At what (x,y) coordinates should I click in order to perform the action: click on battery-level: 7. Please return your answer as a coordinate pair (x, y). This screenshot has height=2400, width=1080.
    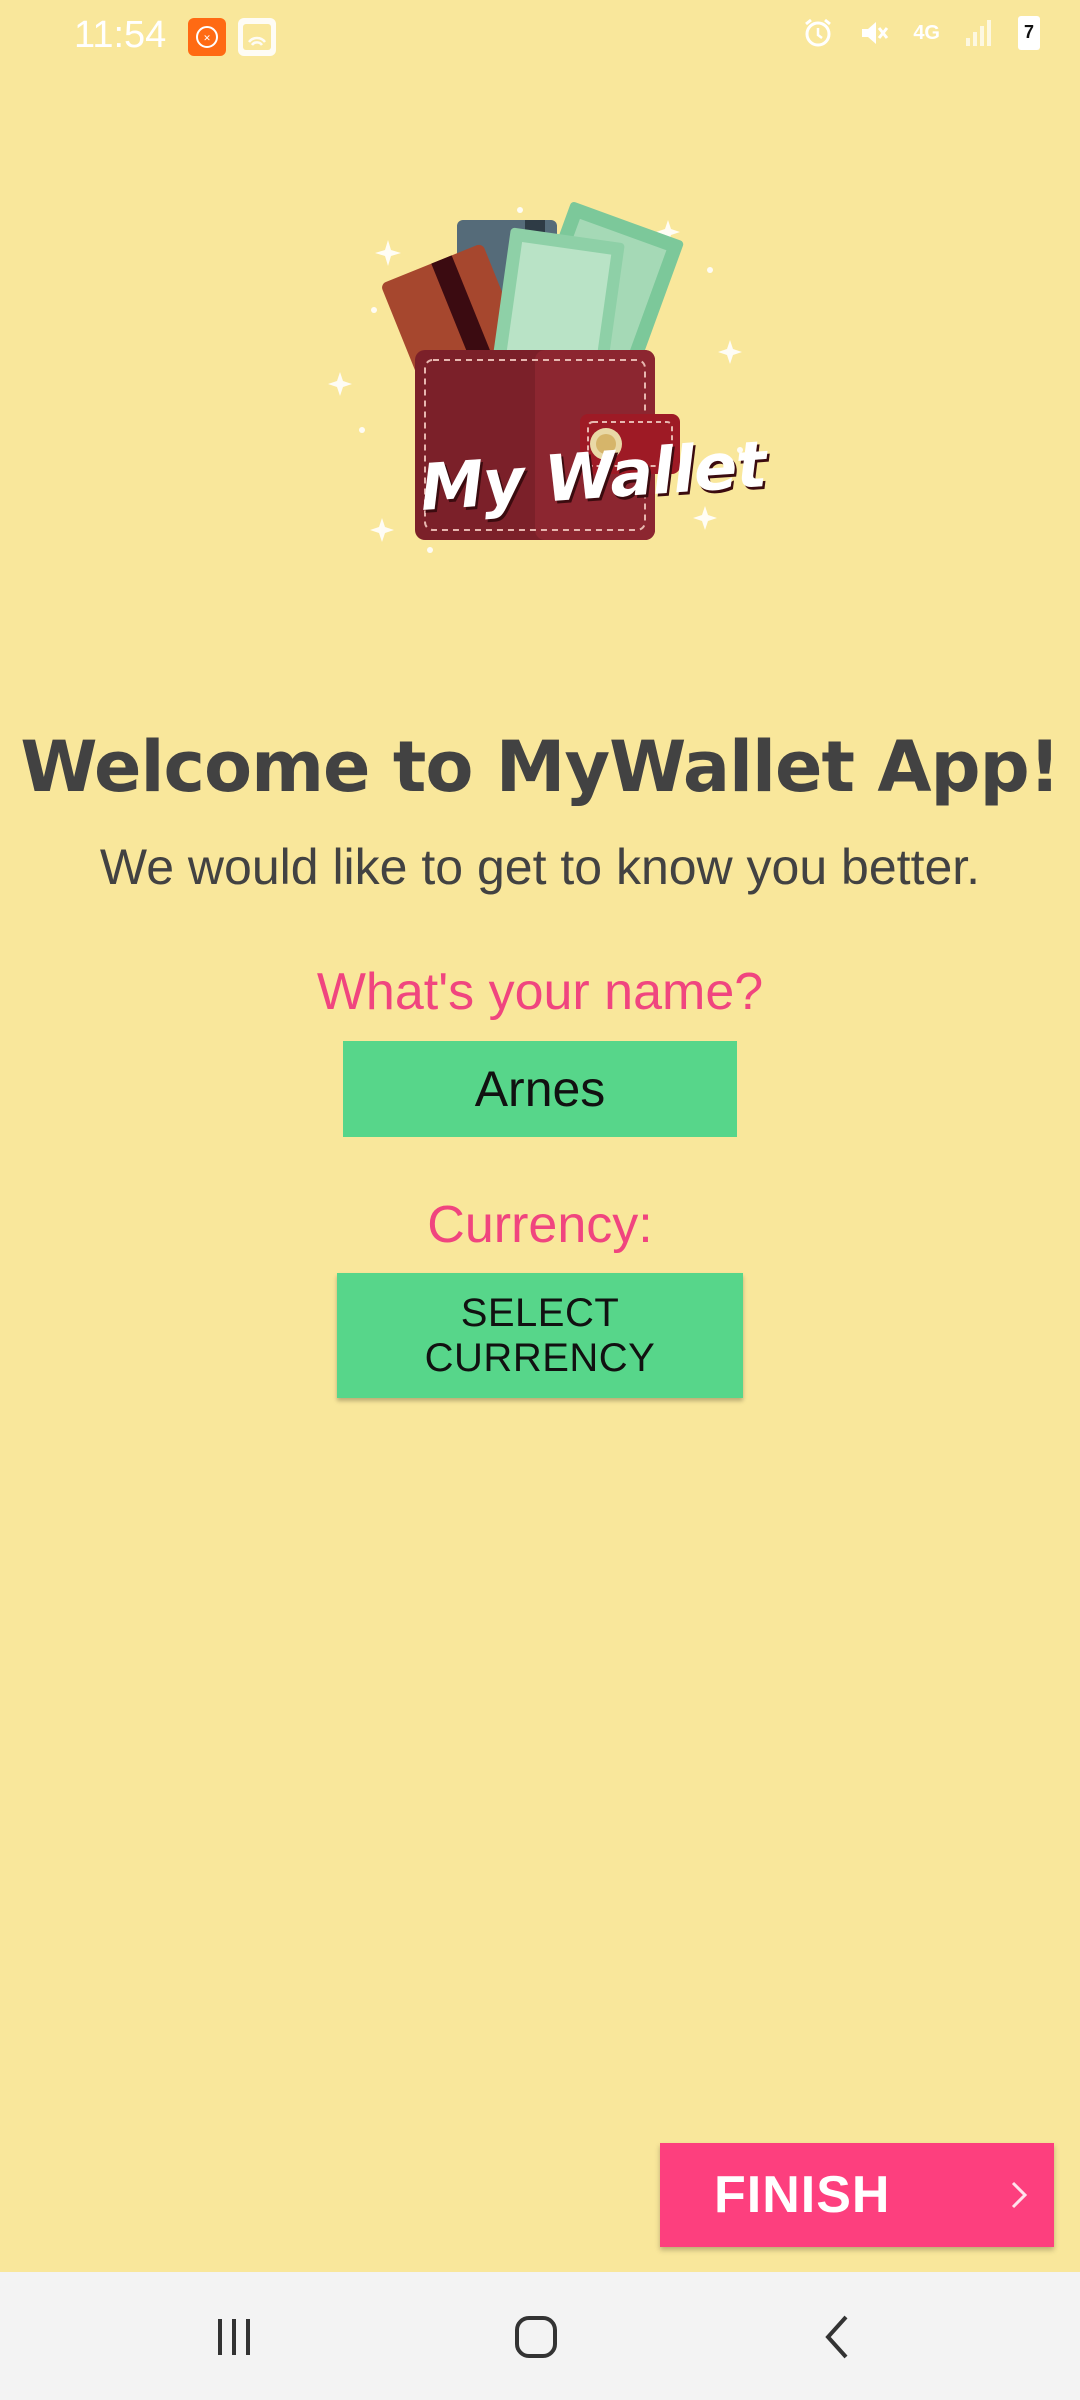
    Looking at the image, I should click on (1028, 32).